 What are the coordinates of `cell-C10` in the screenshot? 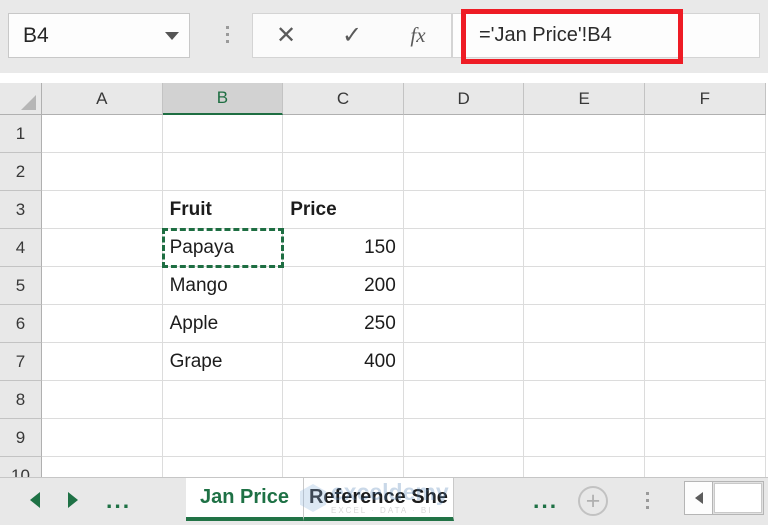 It's located at (343, 467).